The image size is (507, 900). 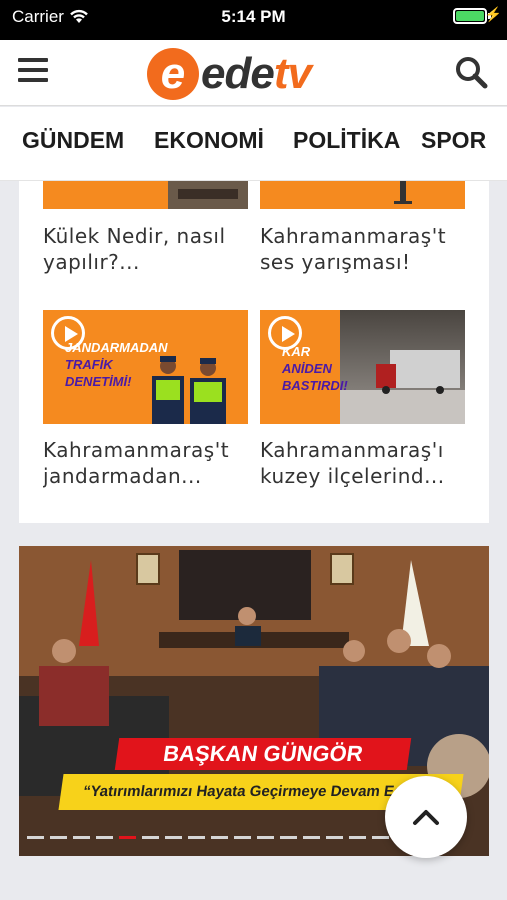 What do you see at coordinates (470, 16) in the screenshot?
I see `battery-icon` at bounding box center [470, 16].